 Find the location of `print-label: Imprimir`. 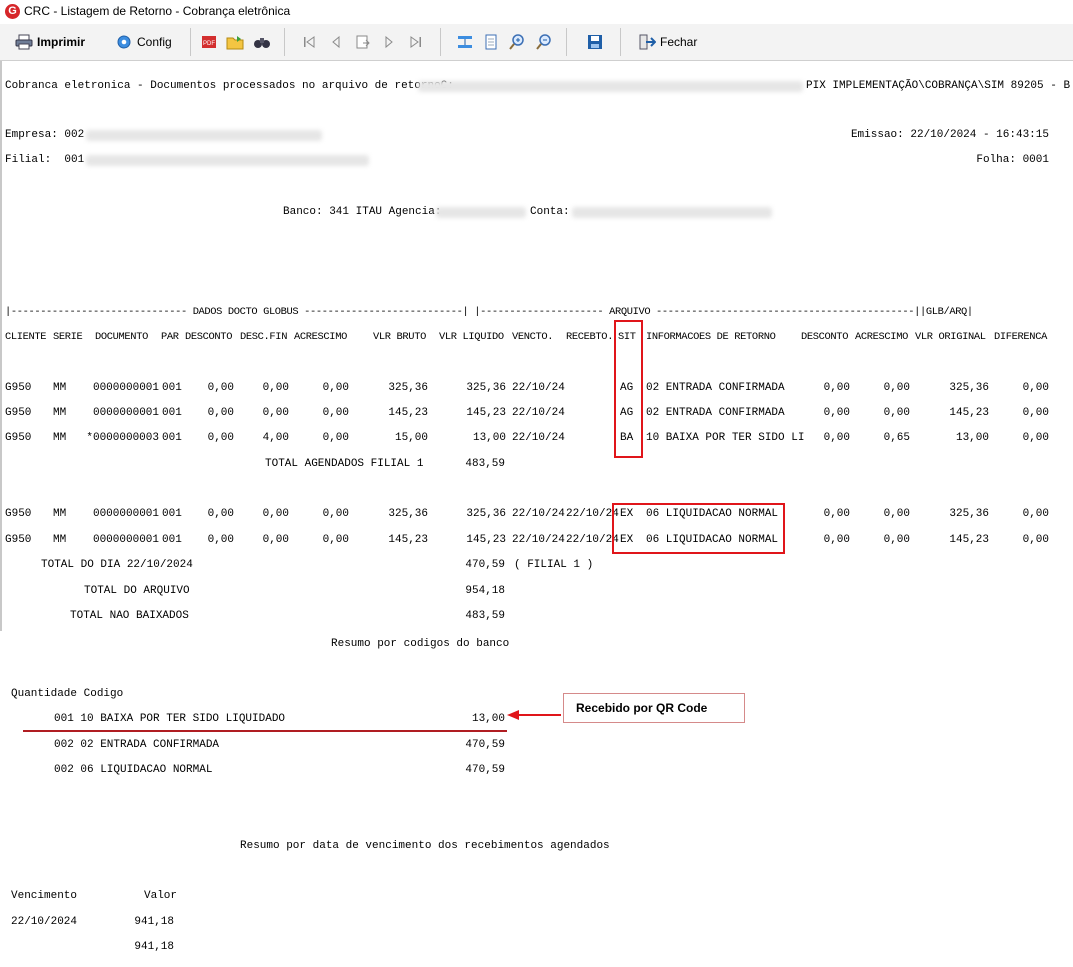

print-label: Imprimir is located at coordinates (61, 42).